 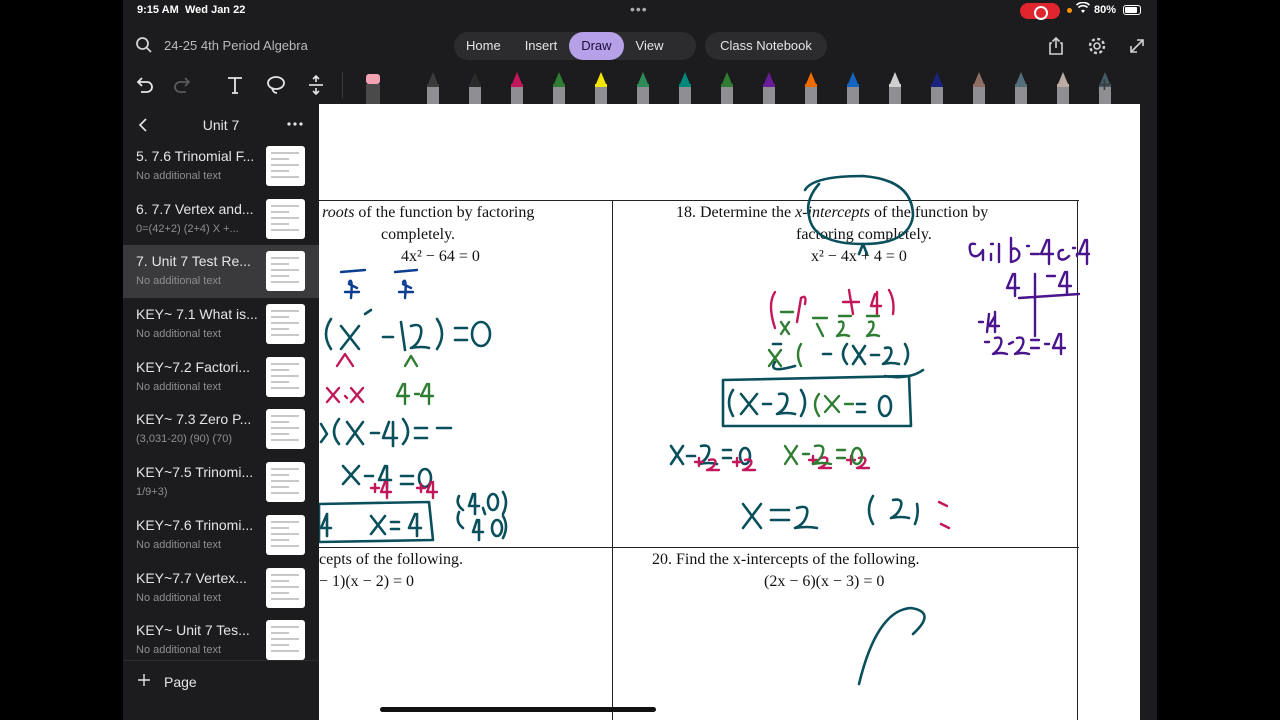 What do you see at coordinates (650, 46) in the screenshot?
I see `tab-view: View` at bounding box center [650, 46].